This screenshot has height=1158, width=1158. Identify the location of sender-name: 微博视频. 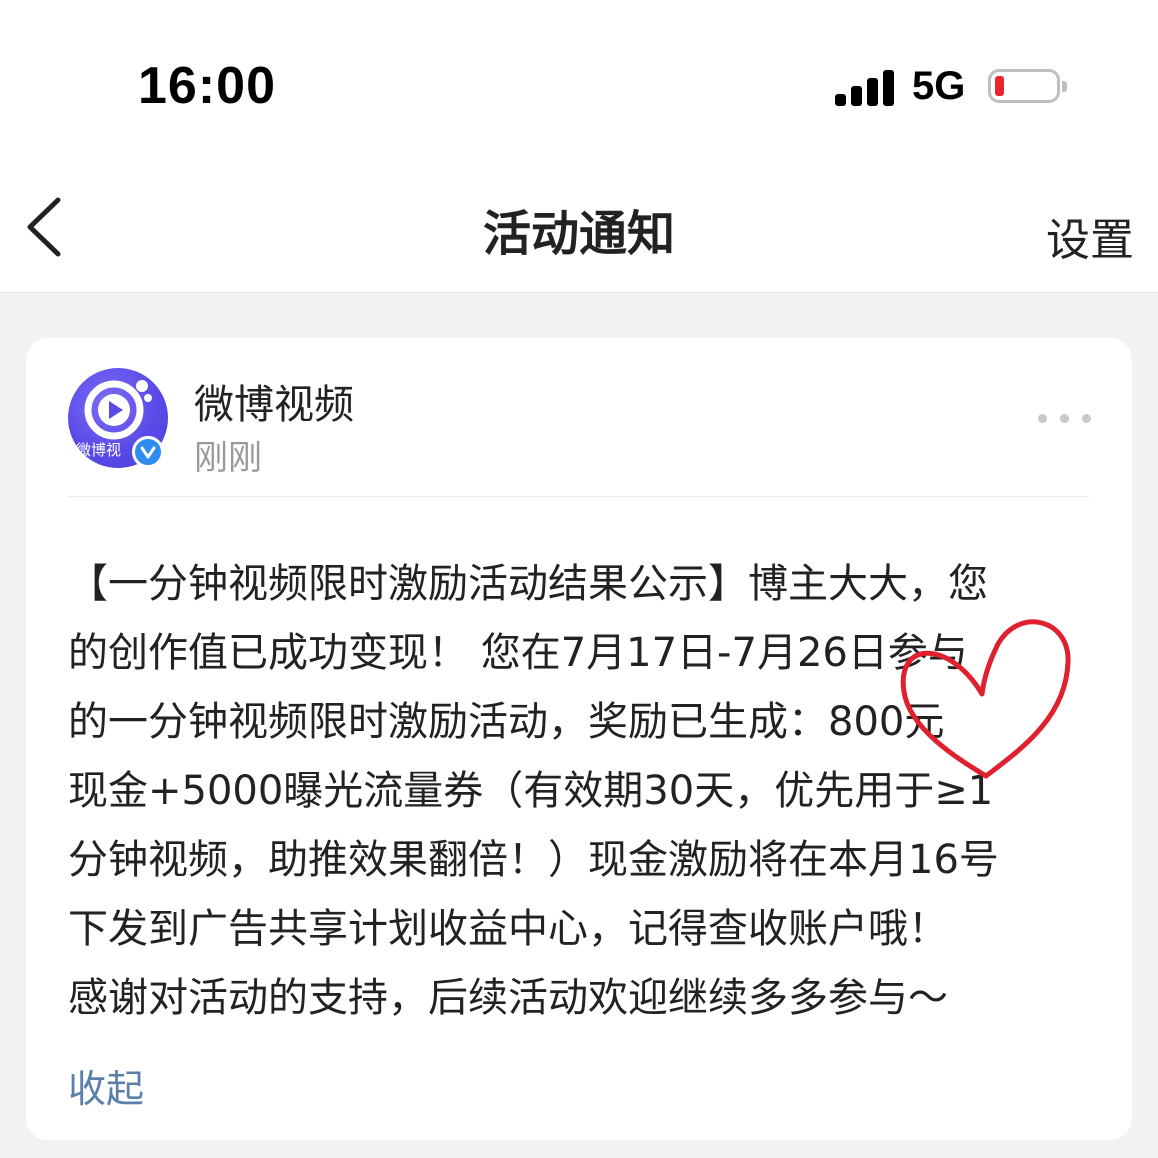
(274, 401).